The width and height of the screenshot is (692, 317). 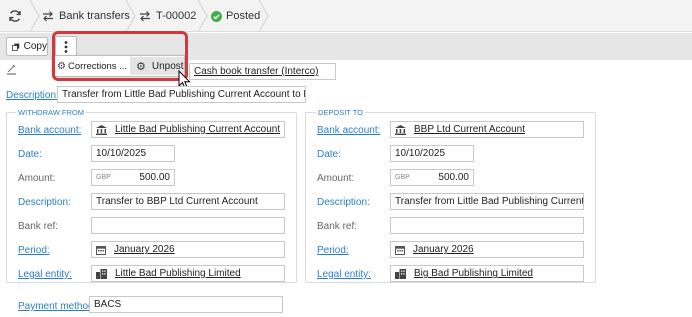 I want to click on deposit-bank-account-field: BBP Ltd Current Account, so click(x=487, y=129).